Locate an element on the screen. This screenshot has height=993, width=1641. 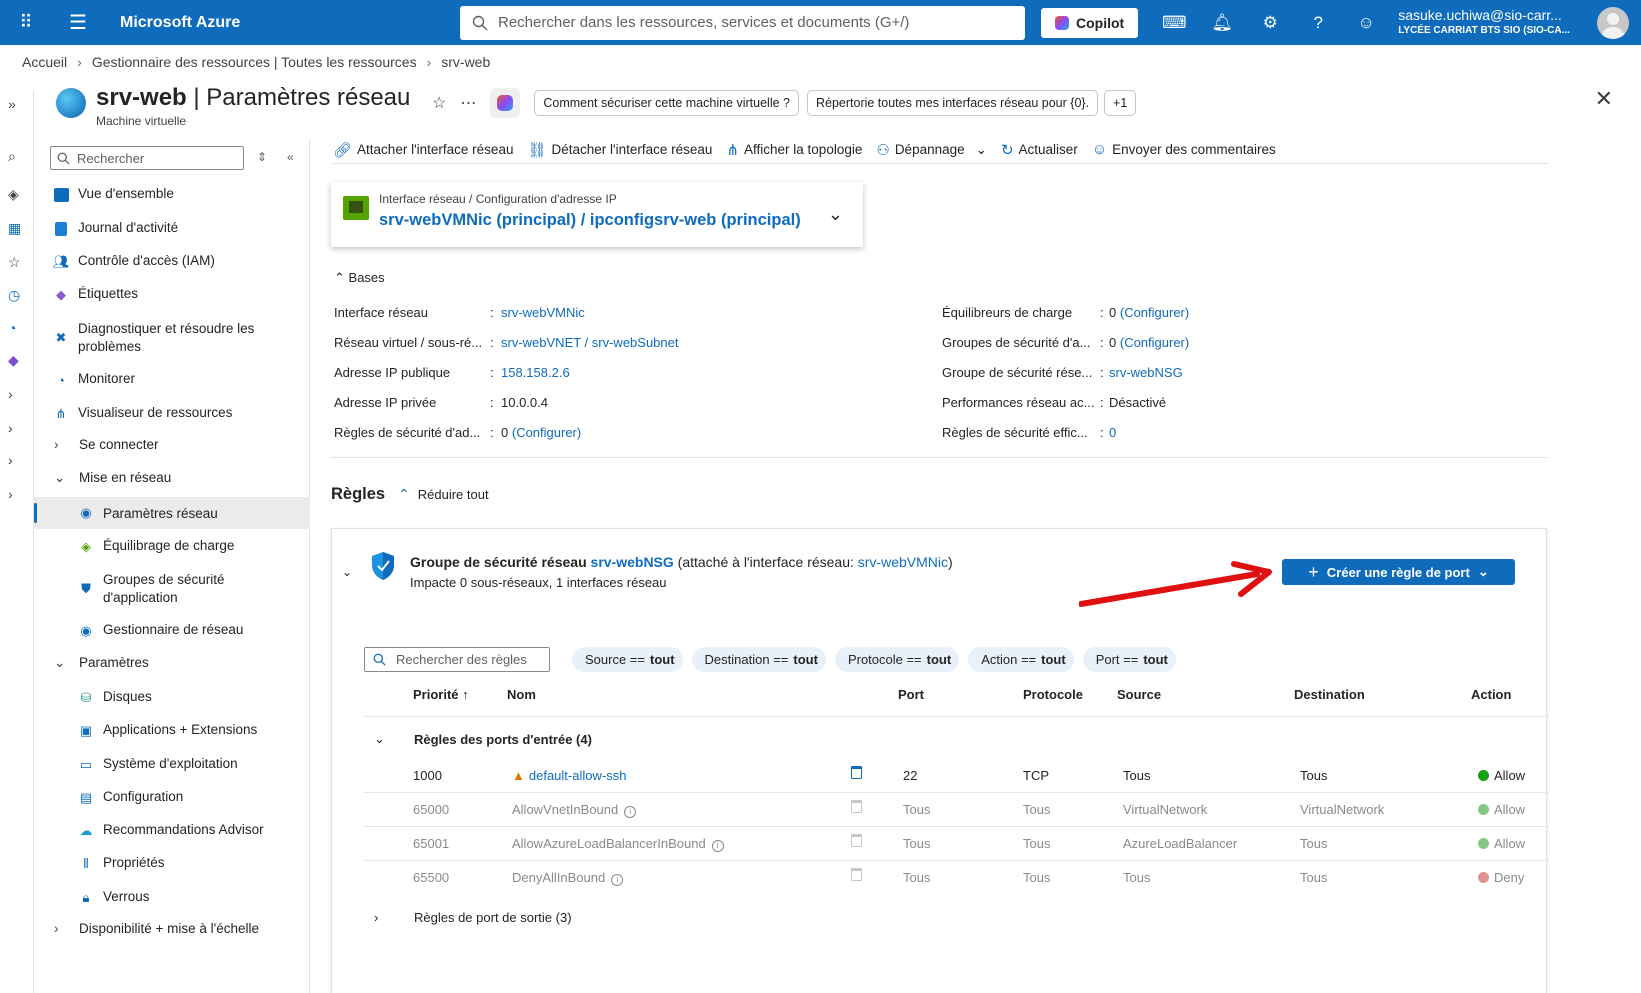
menu-item-iam: 👥︎ Contrôle d'accès (IAM) is located at coordinates (172, 262).